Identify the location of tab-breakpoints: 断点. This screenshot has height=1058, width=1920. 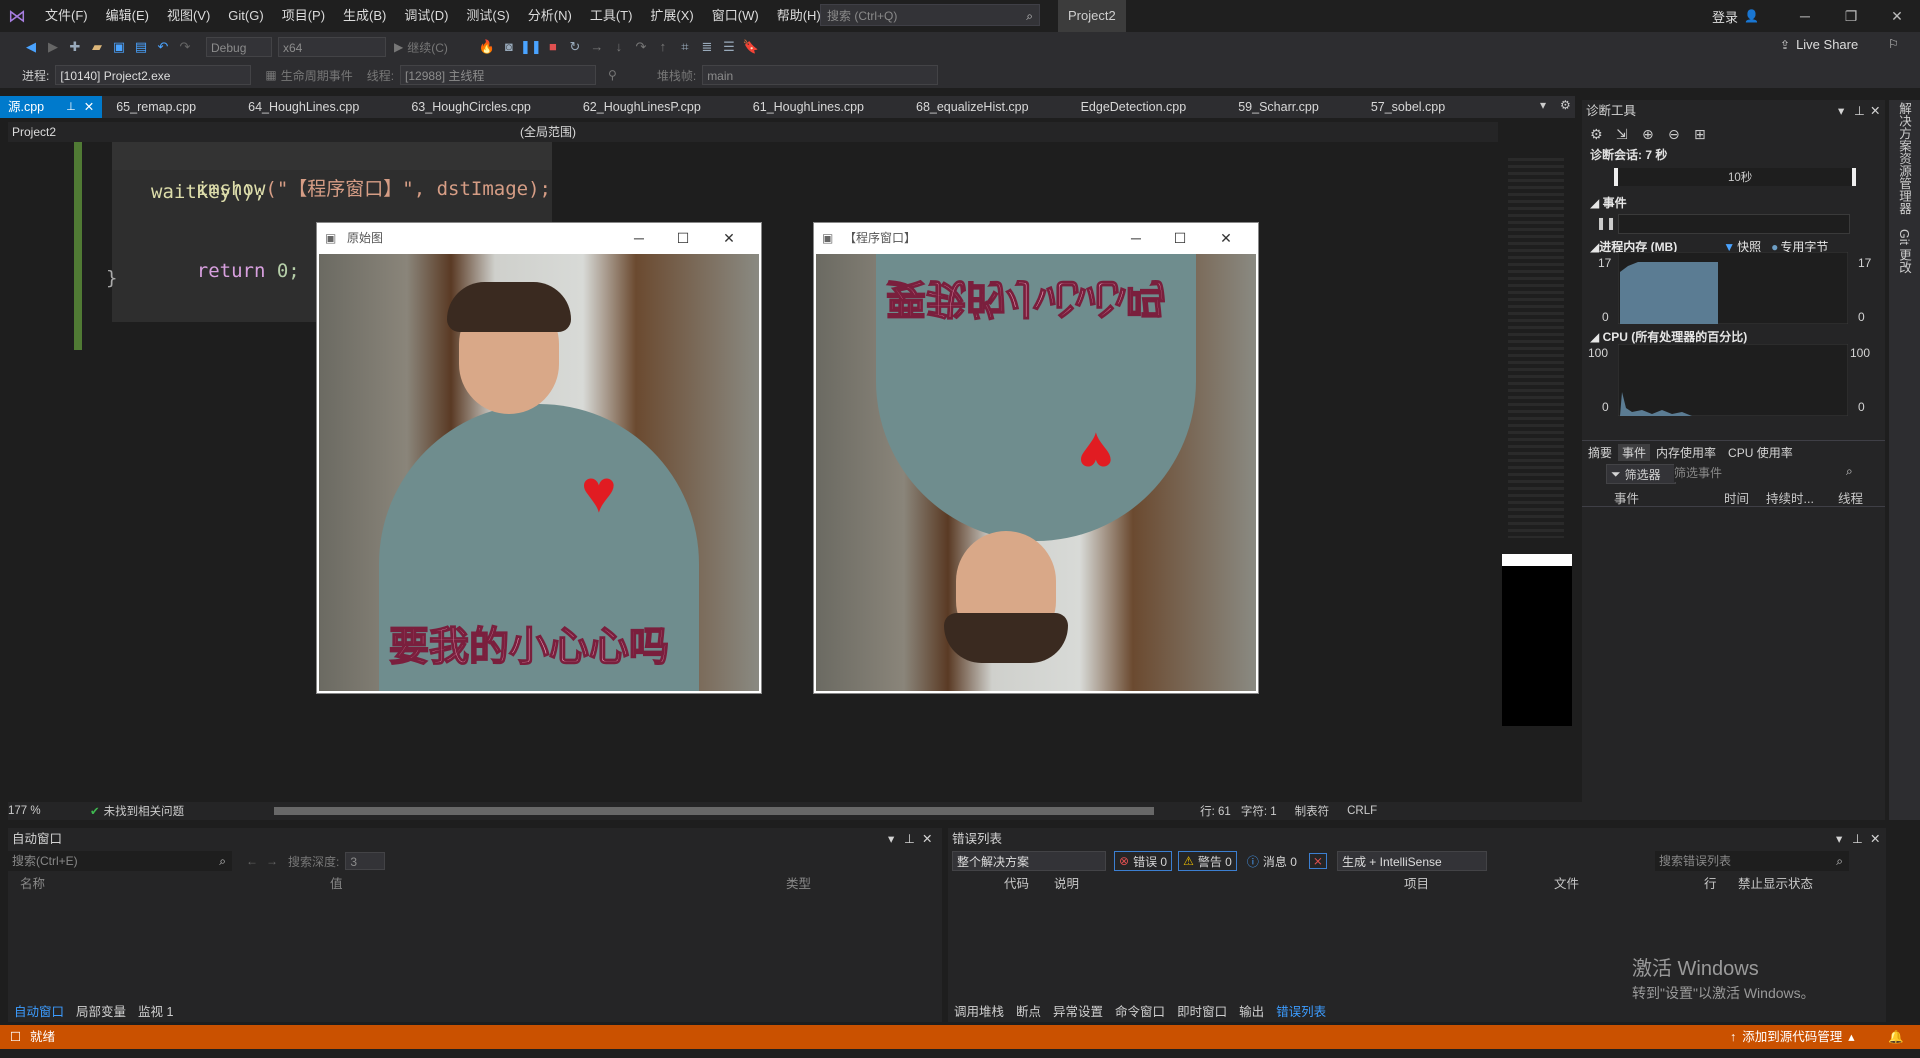
(1028, 1010).